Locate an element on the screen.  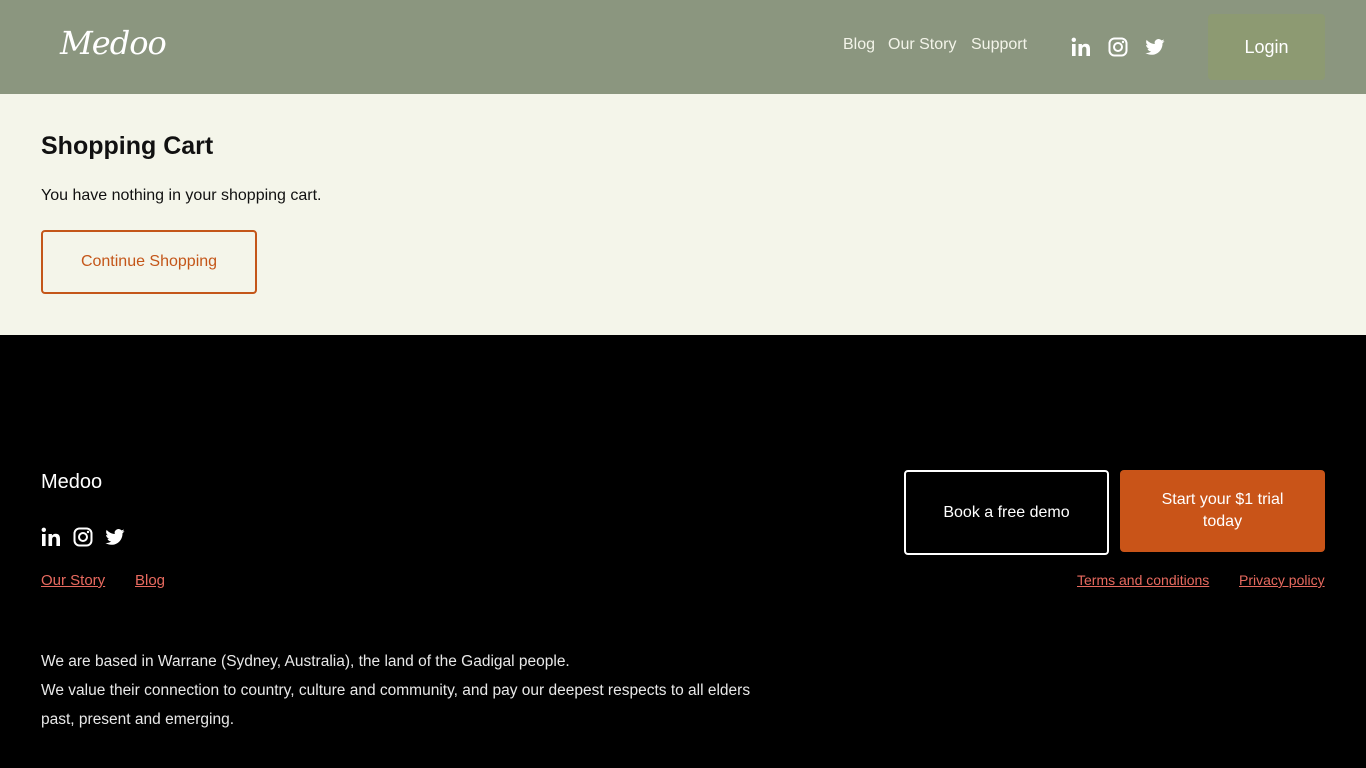
nav-support: Support is located at coordinates (999, 45).